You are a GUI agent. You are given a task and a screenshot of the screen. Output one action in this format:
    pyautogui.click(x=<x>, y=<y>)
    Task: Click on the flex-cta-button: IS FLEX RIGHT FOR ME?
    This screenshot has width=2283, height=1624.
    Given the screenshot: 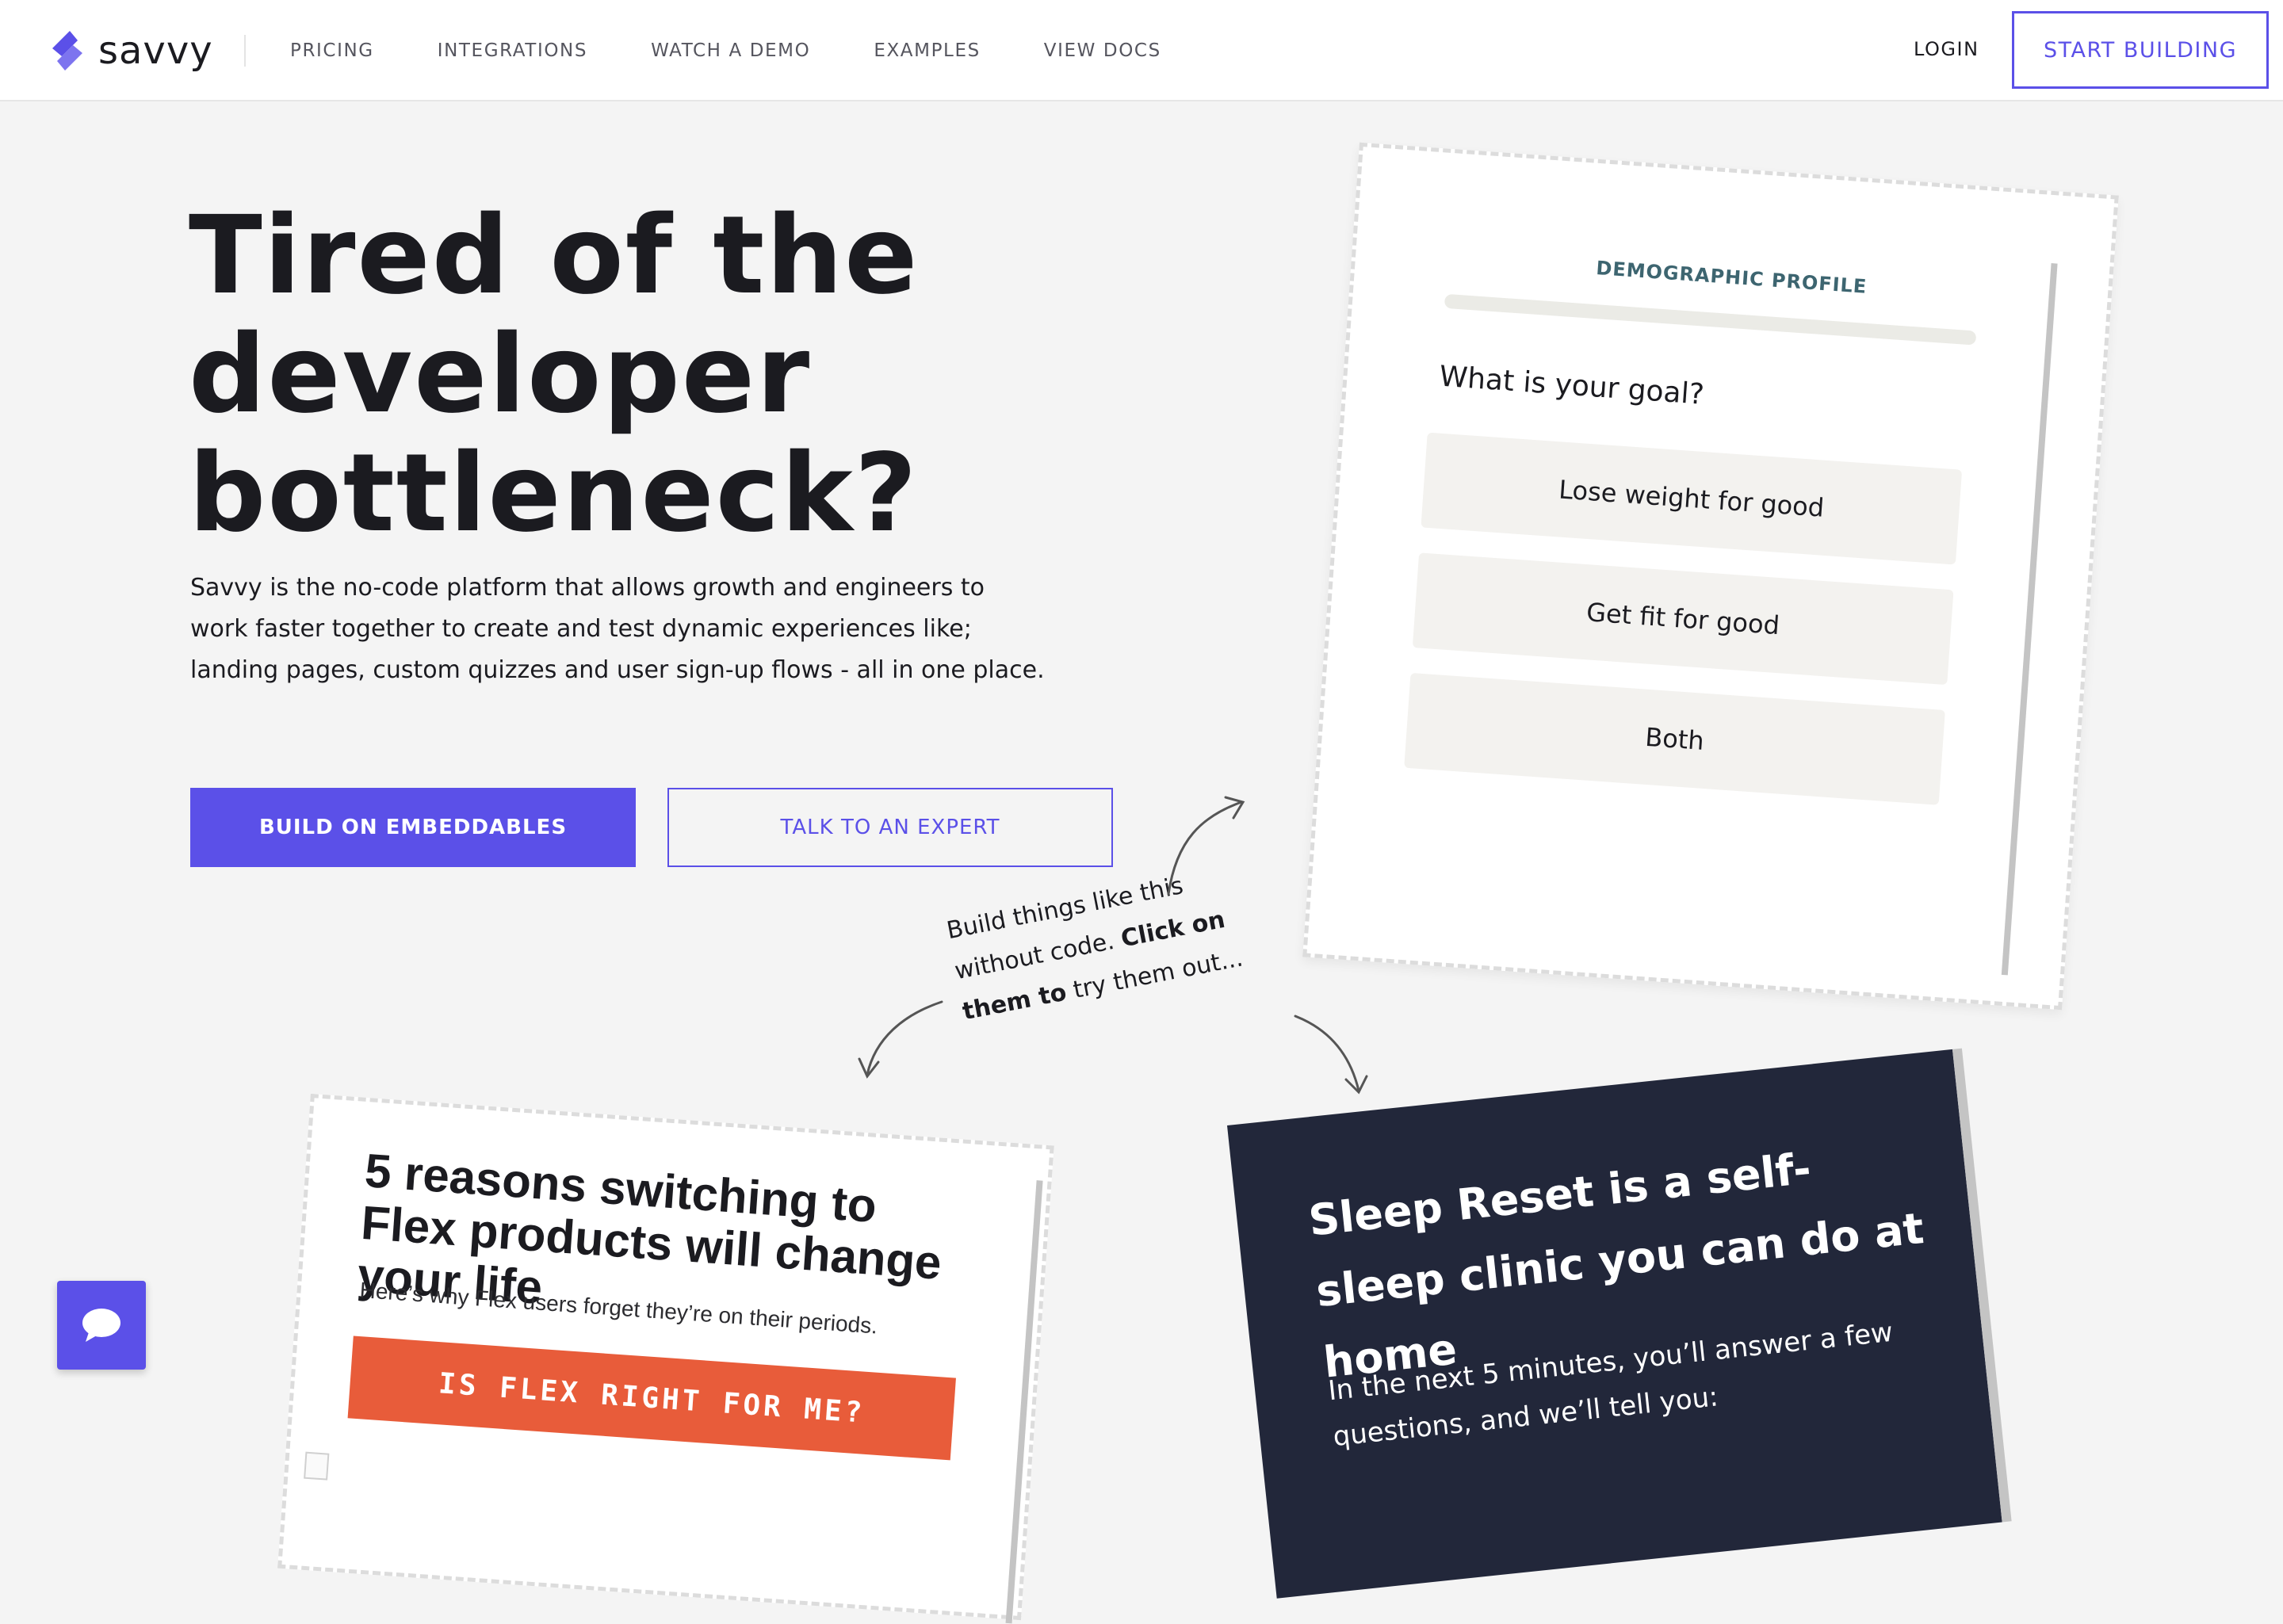 What is the action you would take?
    pyautogui.click(x=651, y=1398)
    